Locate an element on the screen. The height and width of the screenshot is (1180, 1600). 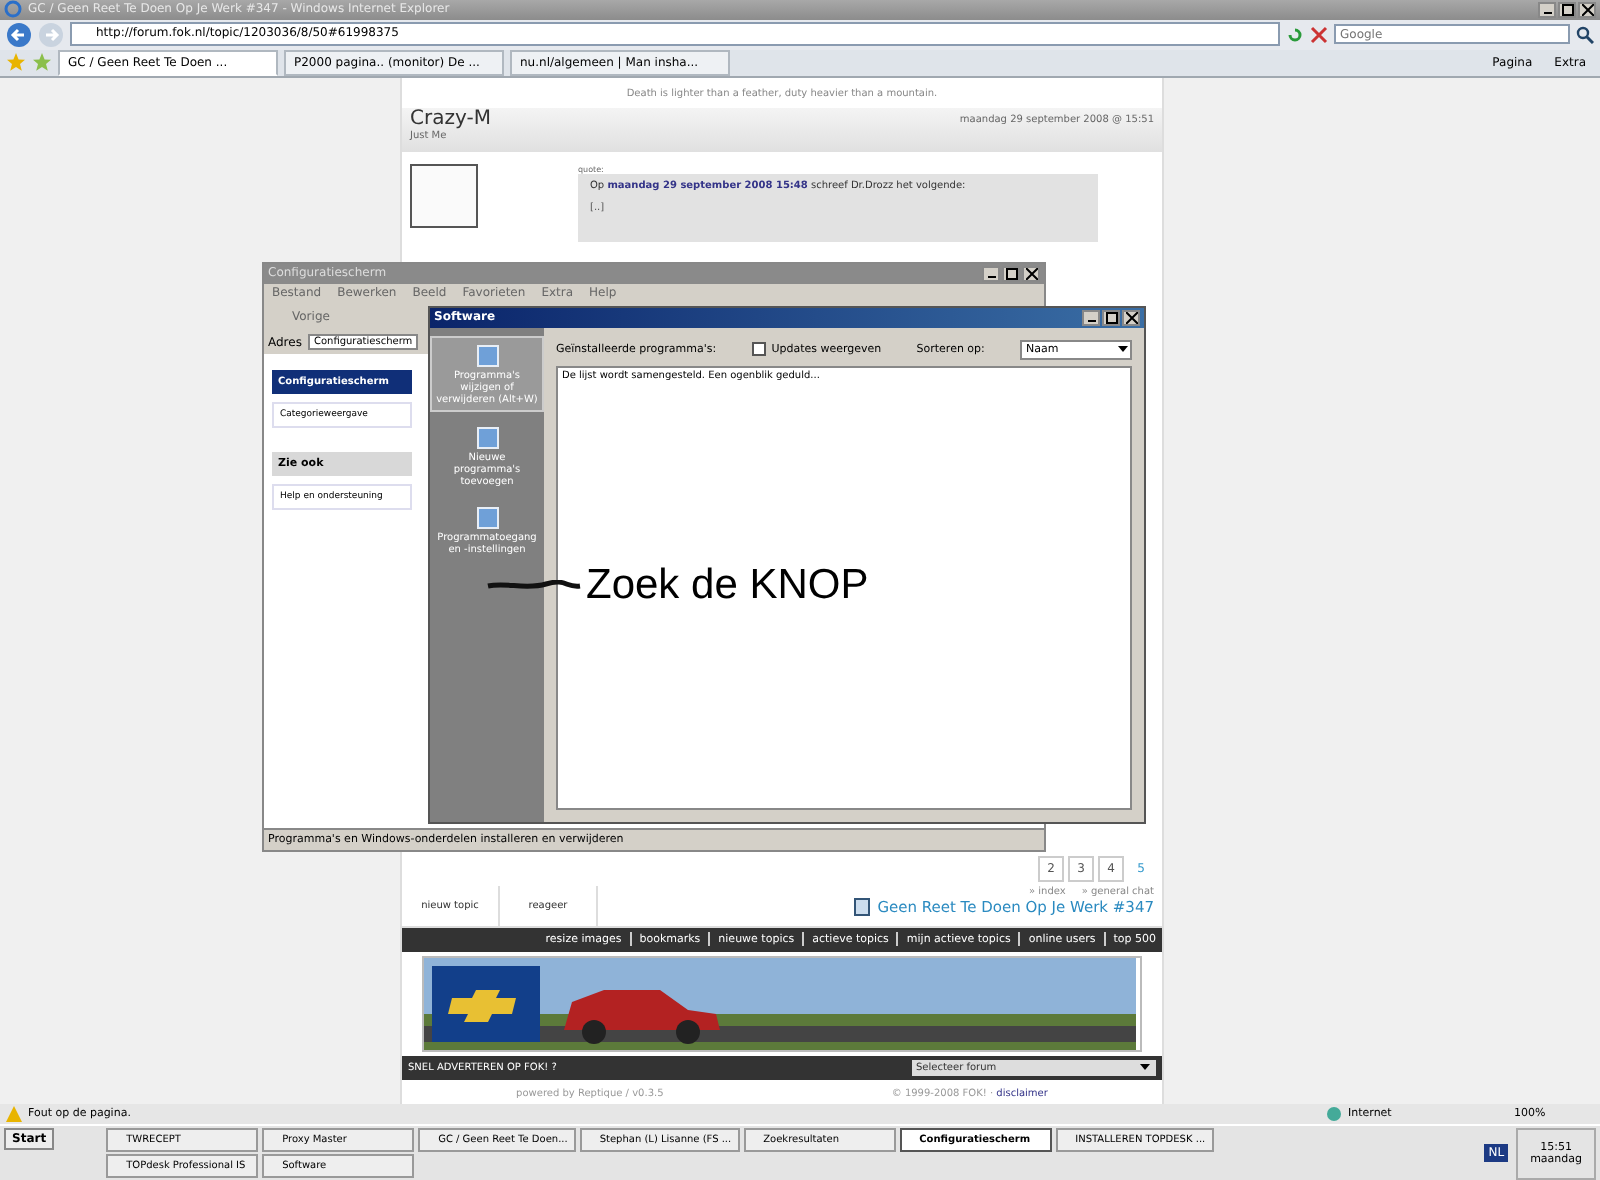
avatar-image is located at coordinates (444, 195).